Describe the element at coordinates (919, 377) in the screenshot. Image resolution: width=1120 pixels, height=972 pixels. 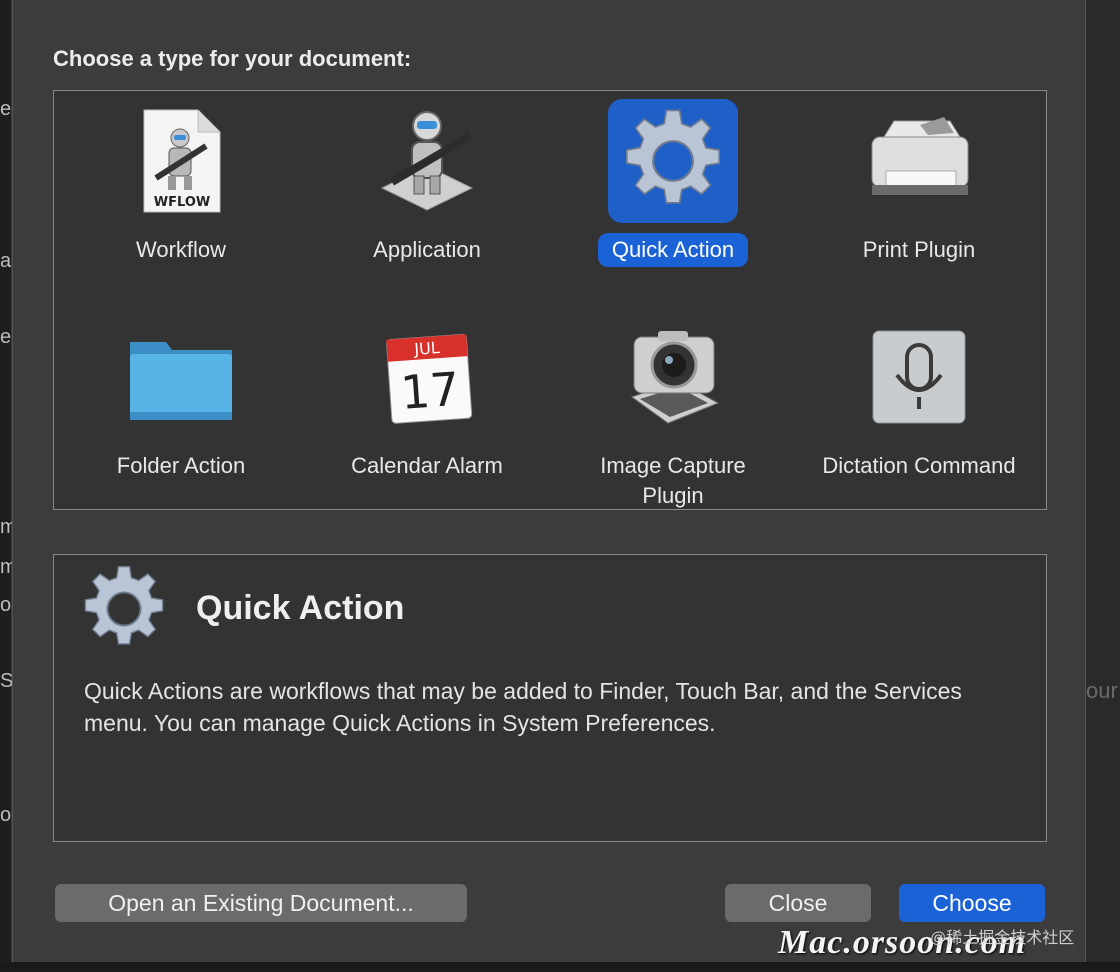
I see `microphone-icon` at that location.